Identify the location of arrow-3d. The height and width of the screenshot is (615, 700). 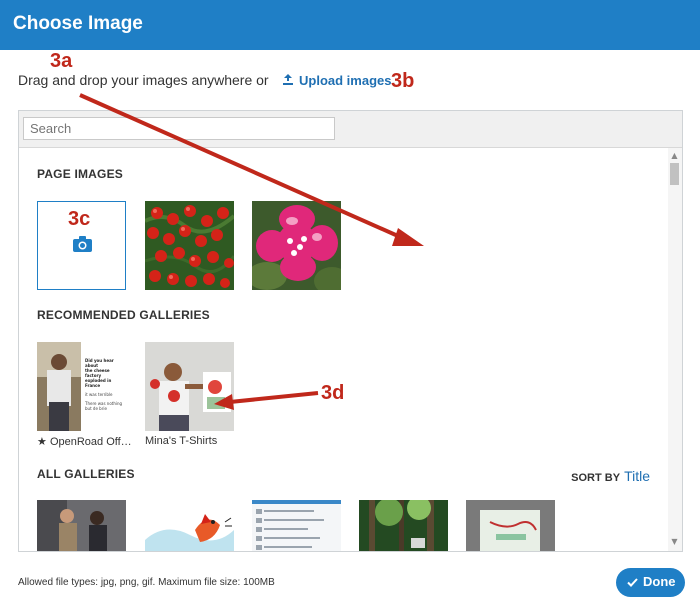
(274, 397).